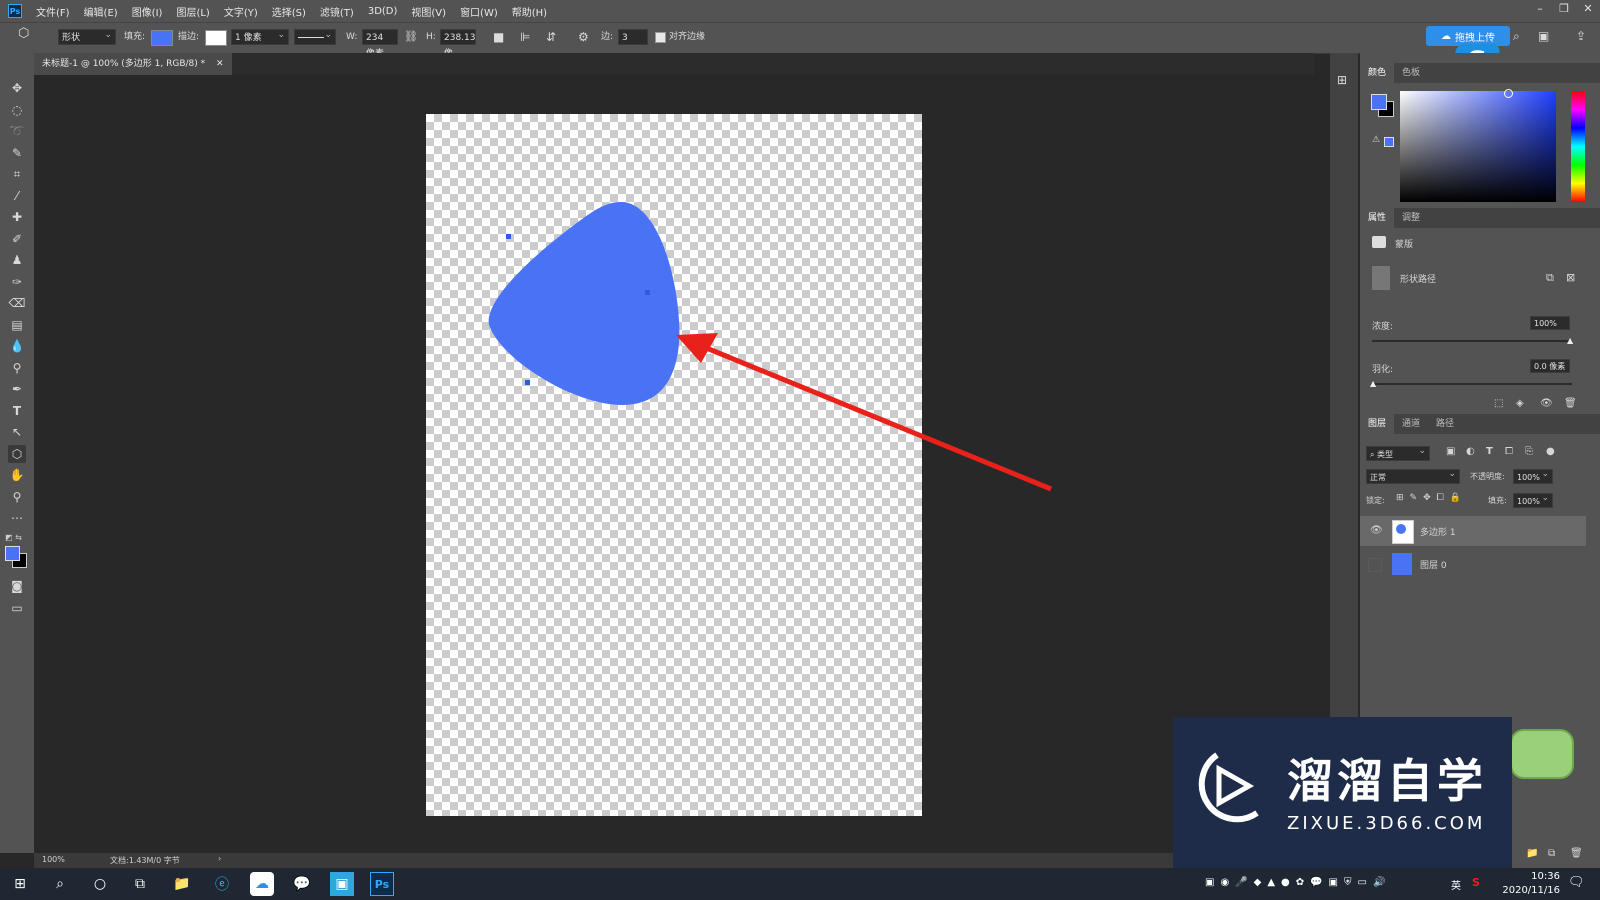  I want to click on tab-layers: 图层, so click(1377, 424).